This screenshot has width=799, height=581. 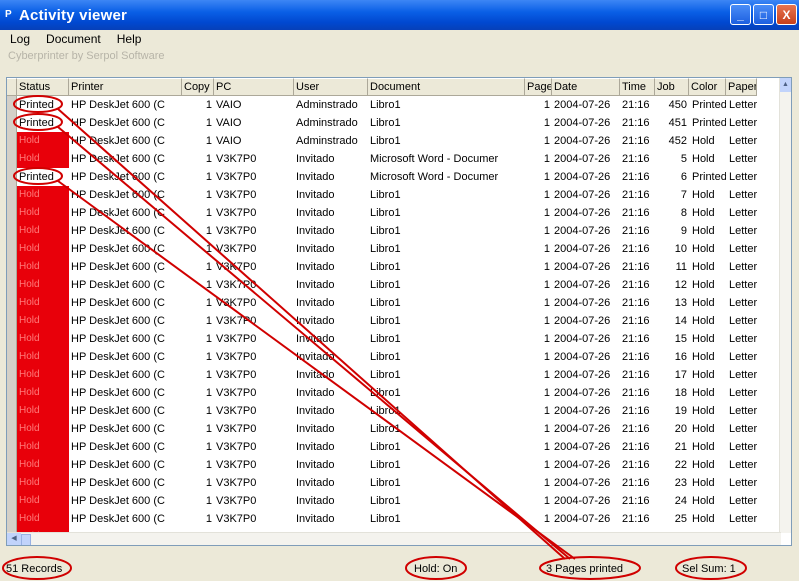 I want to click on menu-document: Document, so click(x=73, y=39).